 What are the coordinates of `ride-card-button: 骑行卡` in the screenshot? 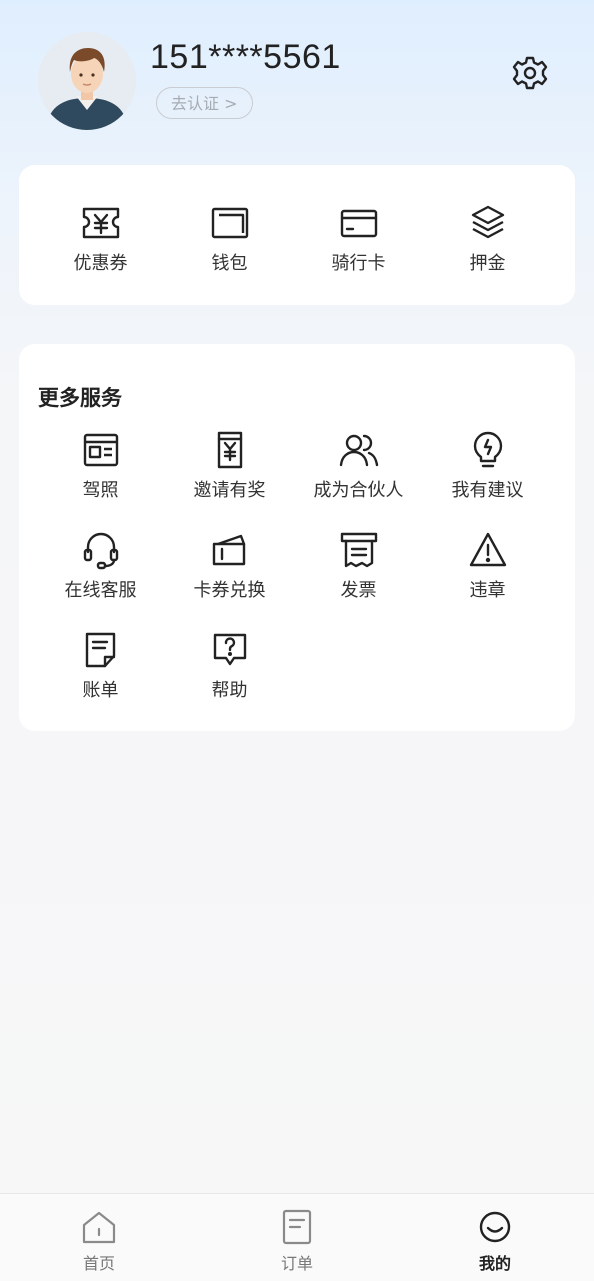 It's located at (358, 239).